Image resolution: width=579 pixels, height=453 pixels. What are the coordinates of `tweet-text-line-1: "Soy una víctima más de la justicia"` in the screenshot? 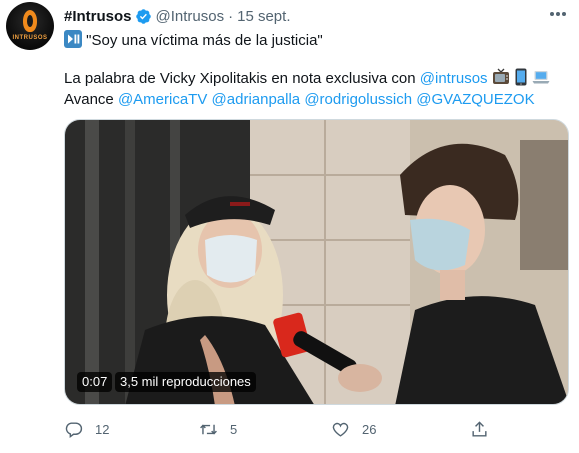 It's located at (193, 42).